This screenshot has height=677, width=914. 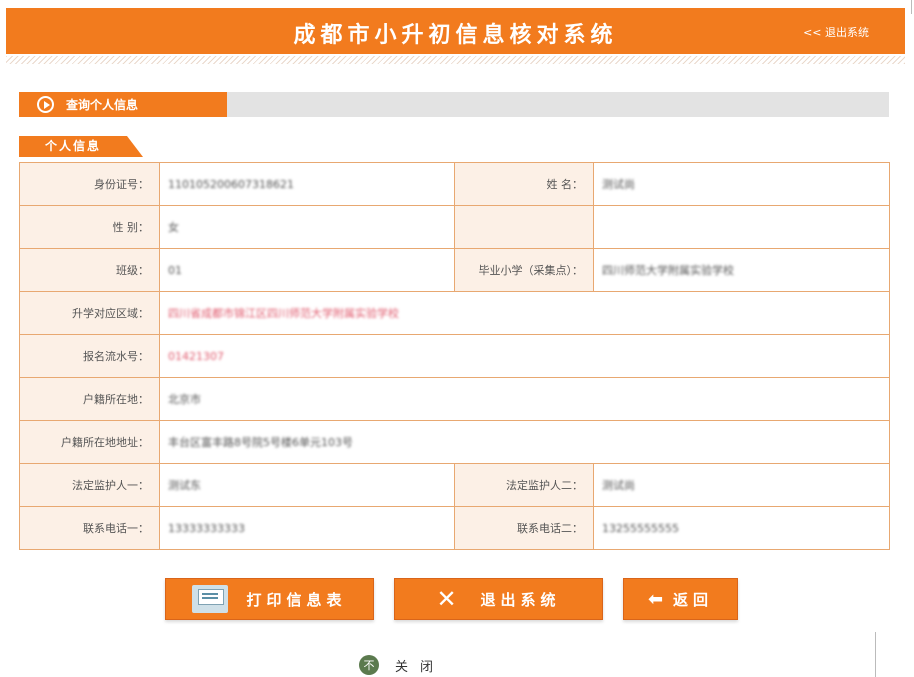 What do you see at coordinates (210, 599) in the screenshot?
I see `printer-icon` at bounding box center [210, 599].